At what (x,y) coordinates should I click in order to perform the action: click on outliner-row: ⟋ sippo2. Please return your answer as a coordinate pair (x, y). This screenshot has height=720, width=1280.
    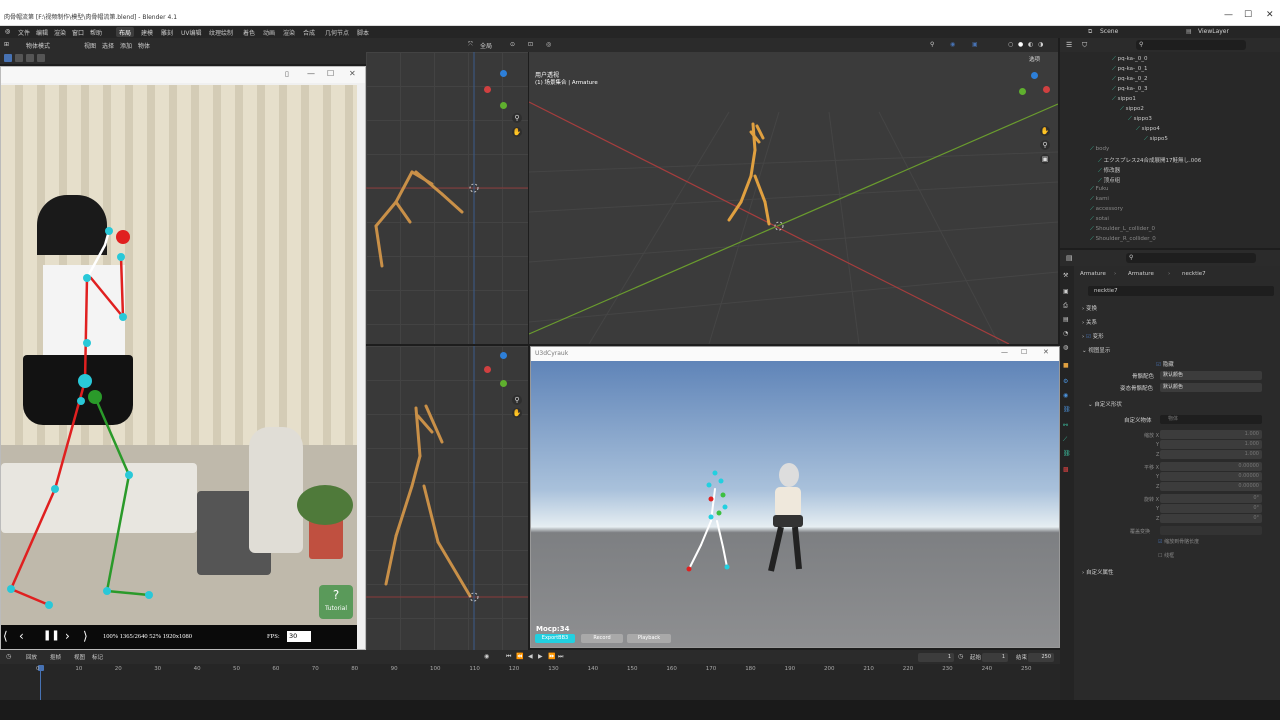
    Looking at the image, I should click on (1132, 111).